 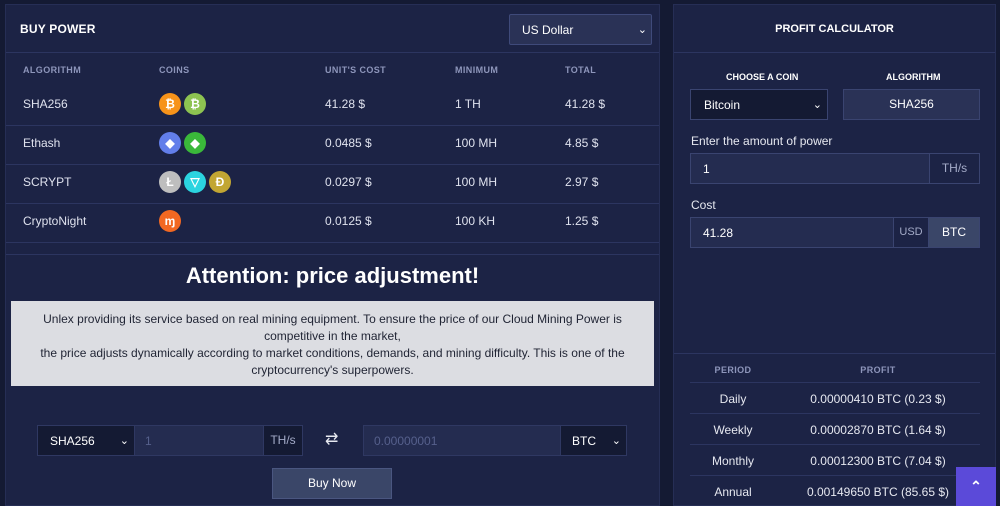 What do you see at coordinates (182, 104) in the screenshot?
I see `coins-cell: ₿ ₿` at bounding box center [182, 104].